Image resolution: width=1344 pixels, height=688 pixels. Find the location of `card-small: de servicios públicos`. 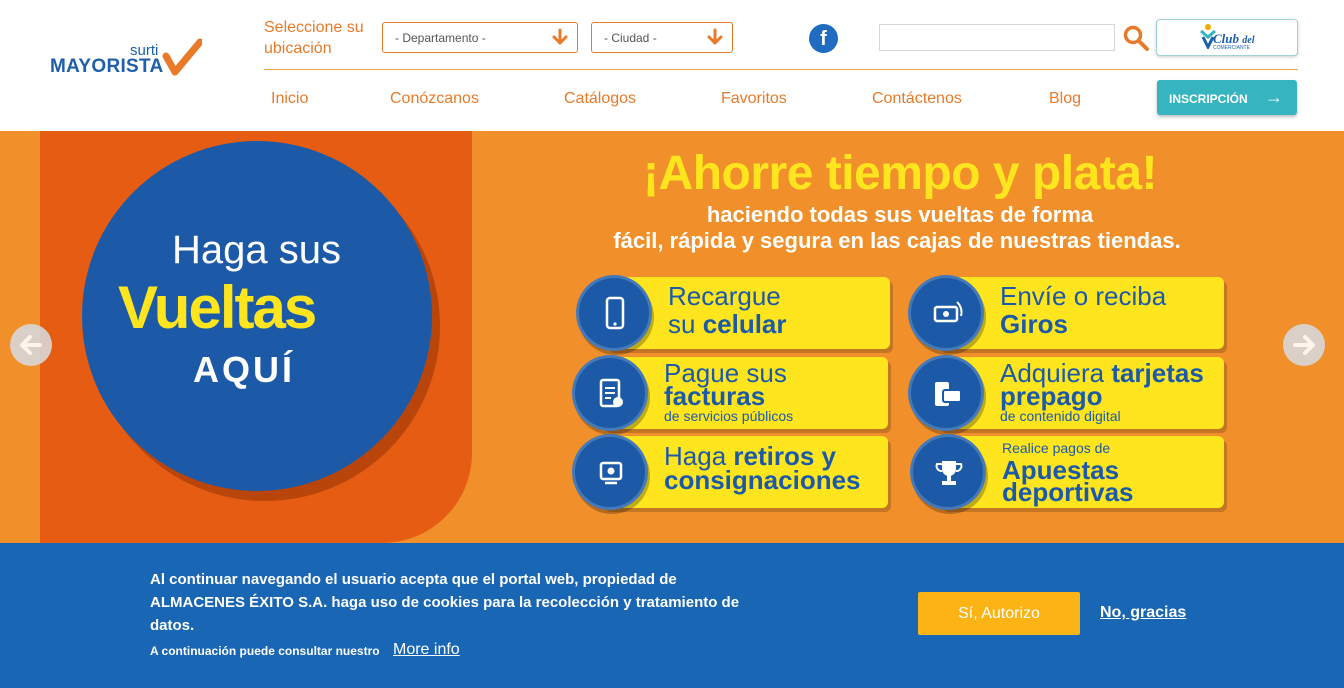

card-small: de servicios públicos is located at coordinates (729, 416).